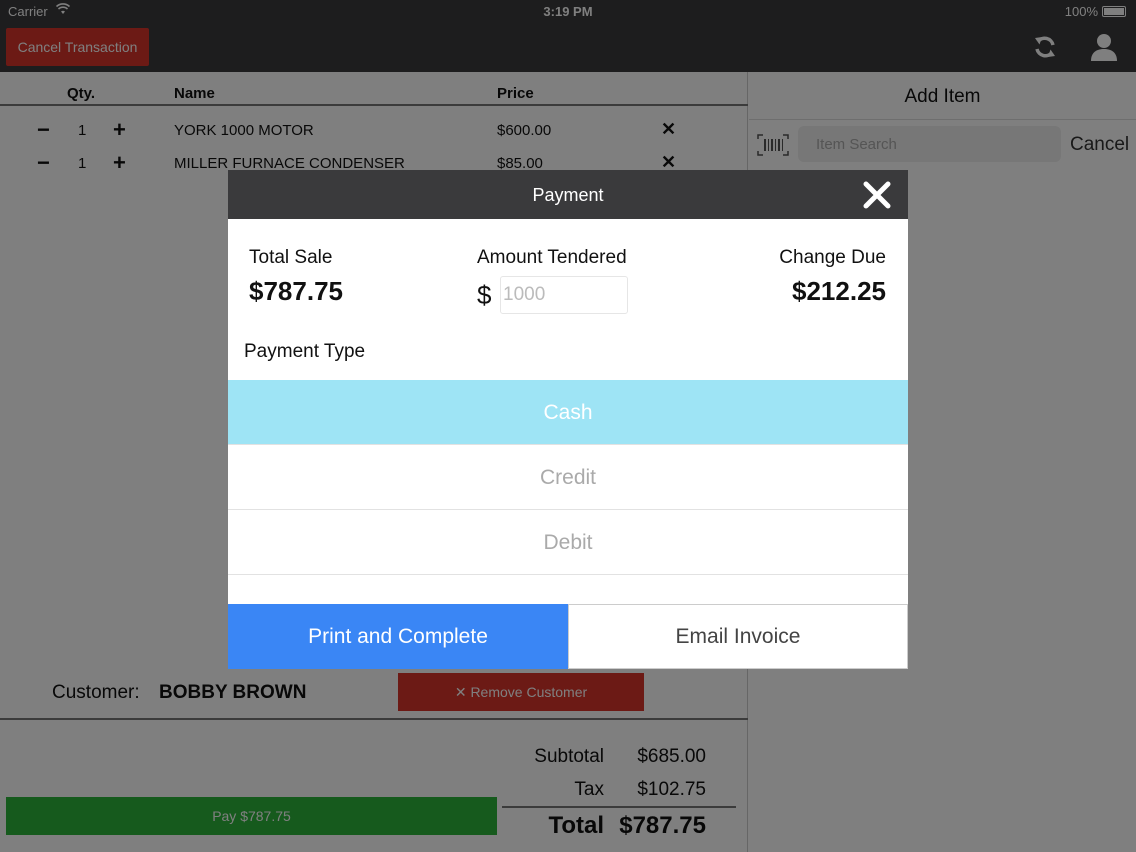 This screenshot has width=1136, height=852. I want to click on modal-header: Payment, so click(568, 194).